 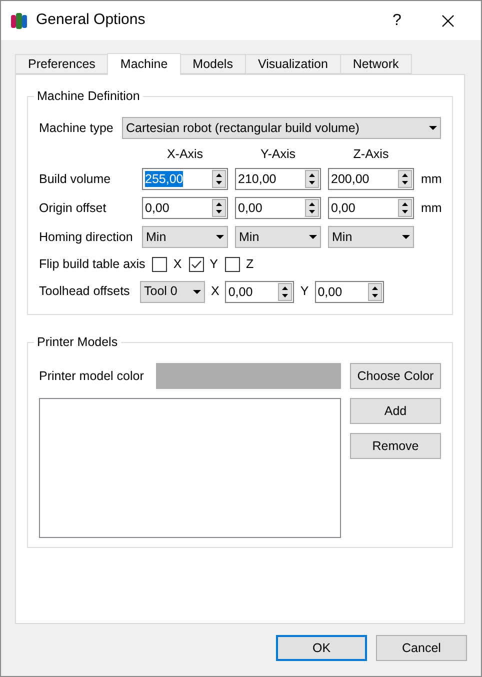 What do you see at coordinates (281, 128) in the screenshot?
I see `dropdown: Cartesian robot (rectangular build volume)` at bounding box center [281, 128].